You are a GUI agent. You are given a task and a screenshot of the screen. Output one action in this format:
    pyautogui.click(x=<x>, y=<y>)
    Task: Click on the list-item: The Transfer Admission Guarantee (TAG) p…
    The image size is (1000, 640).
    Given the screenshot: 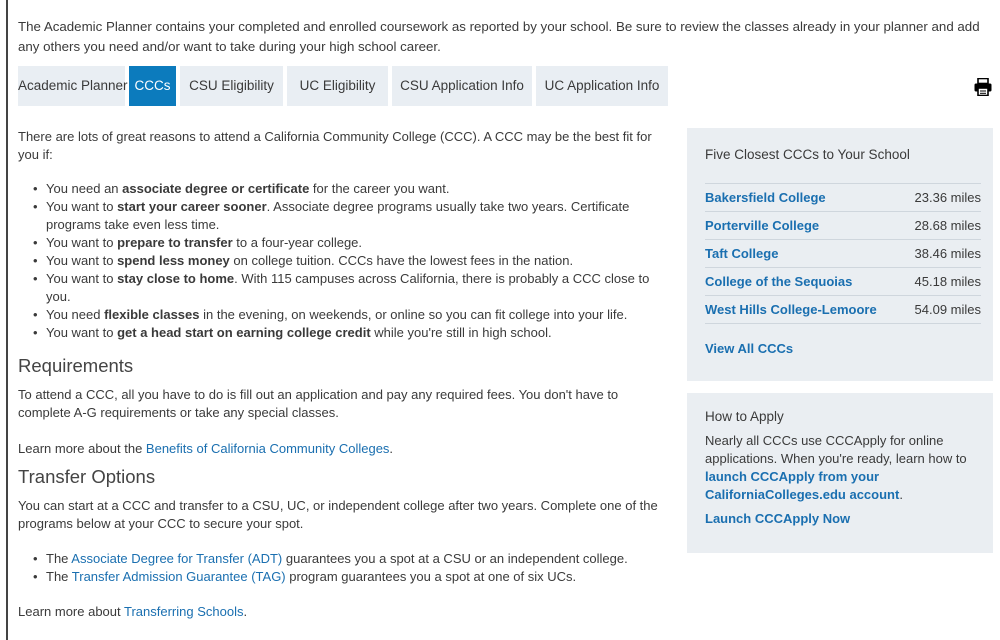 What is the action you would take?
    pyautogui.click(x=345, y=577)
    